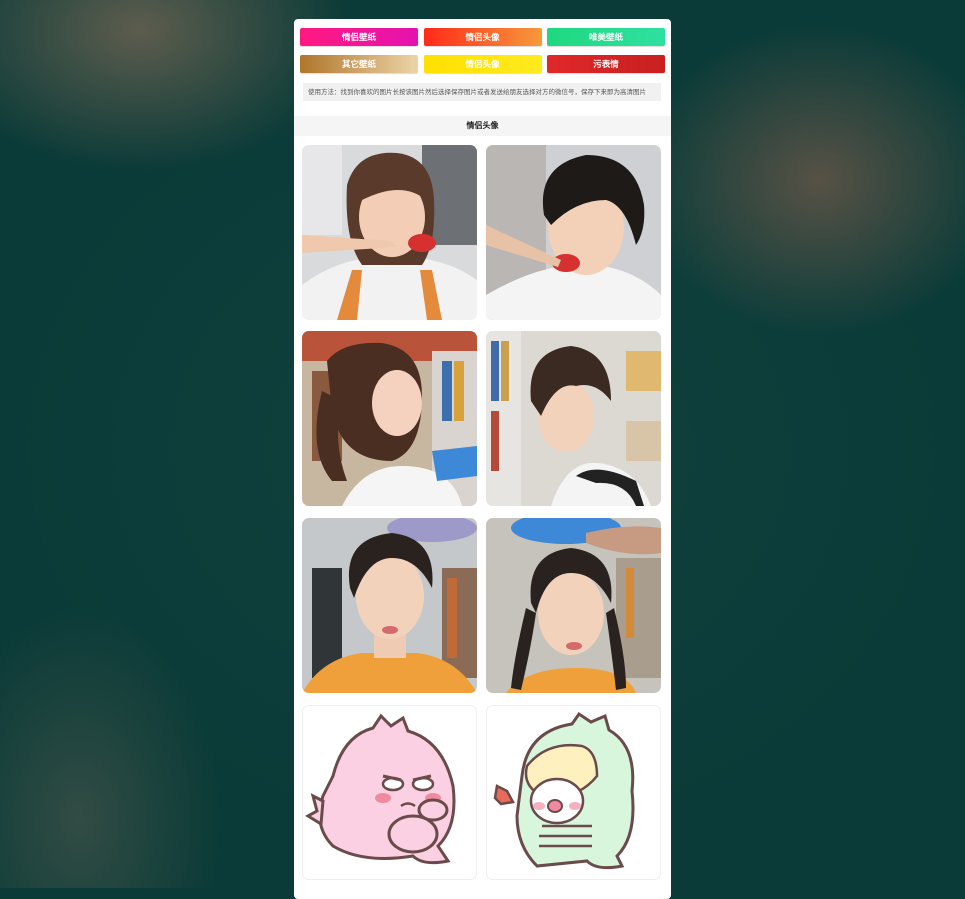  Describe the element at coordinates (389, 418) in the screenshot. I see `avatar-image-girl-library` at that location.